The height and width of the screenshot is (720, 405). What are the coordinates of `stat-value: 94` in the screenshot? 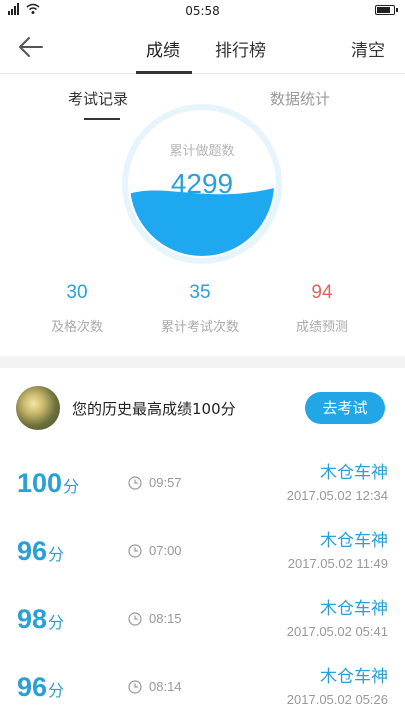 It's located at (322, 292).